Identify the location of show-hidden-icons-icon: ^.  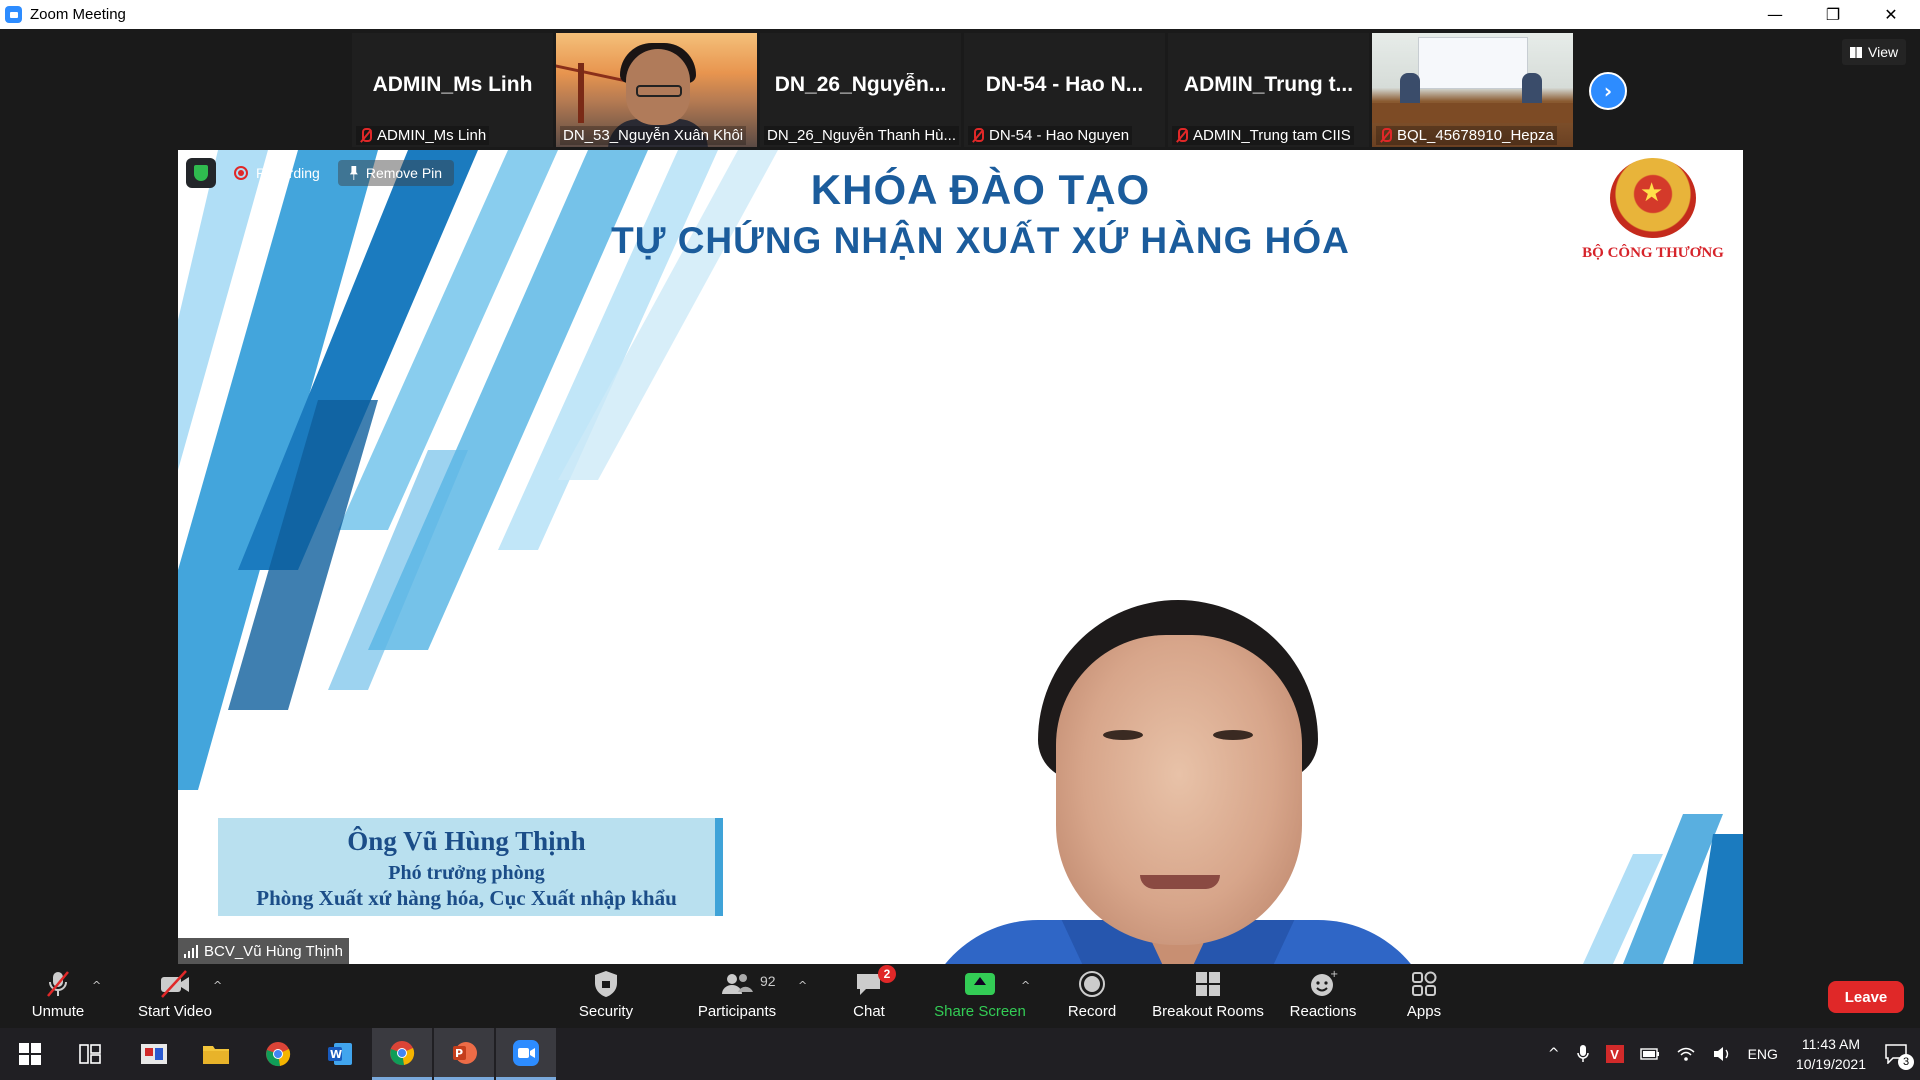
(1554, 1054).